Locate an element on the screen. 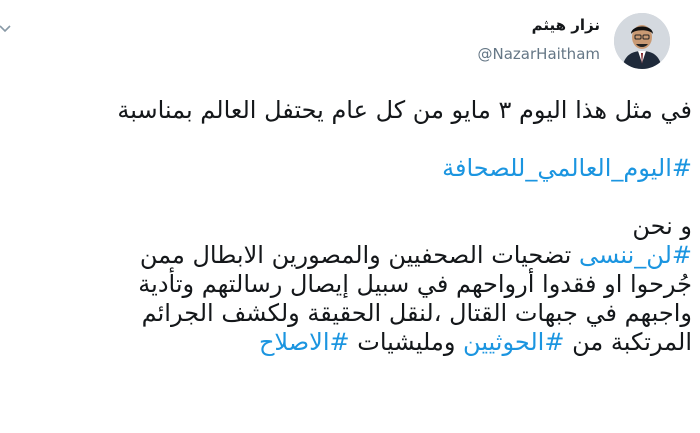 The width and height of the screenshot is (700, 433). chevron-down-icon is located at coordinates (6, 29).